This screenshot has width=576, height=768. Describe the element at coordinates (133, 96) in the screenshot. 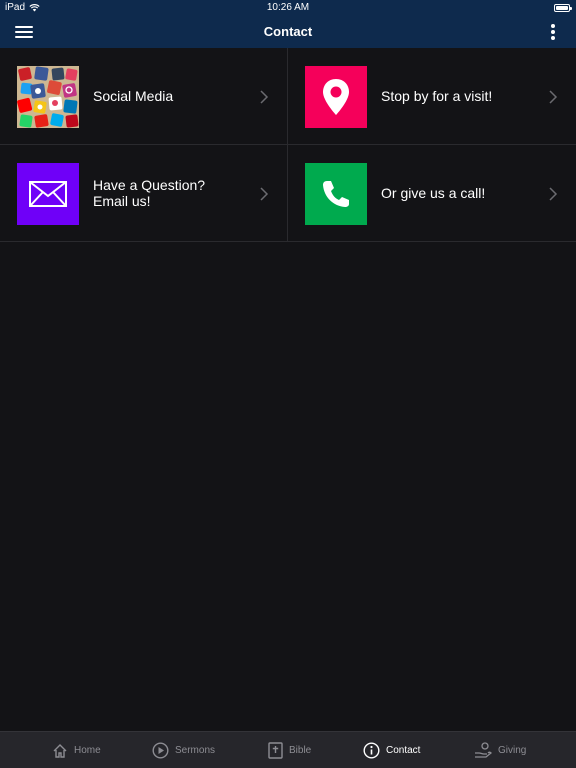

I see `tile-label-line1: Social Media` at that location.